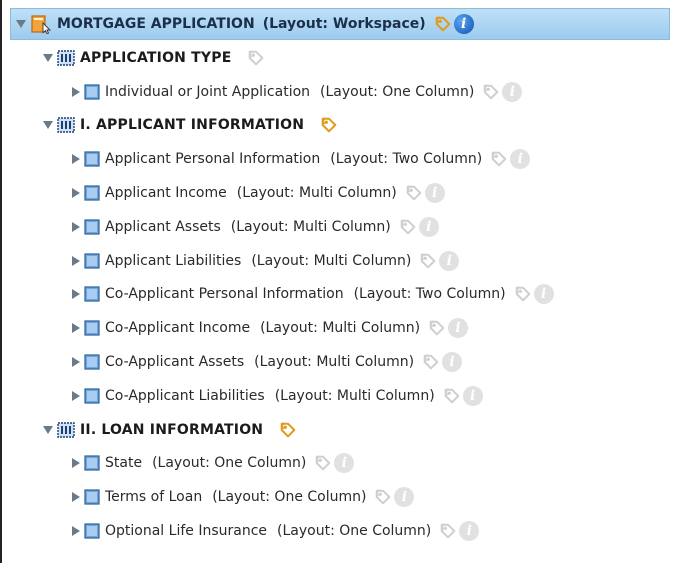 Image resolution: width=678 pixels, height=563 pixels. Describe the element at coordinates (175, 362) in the screenshot. I see `page-label: Co-Applicant Assets` at that location.